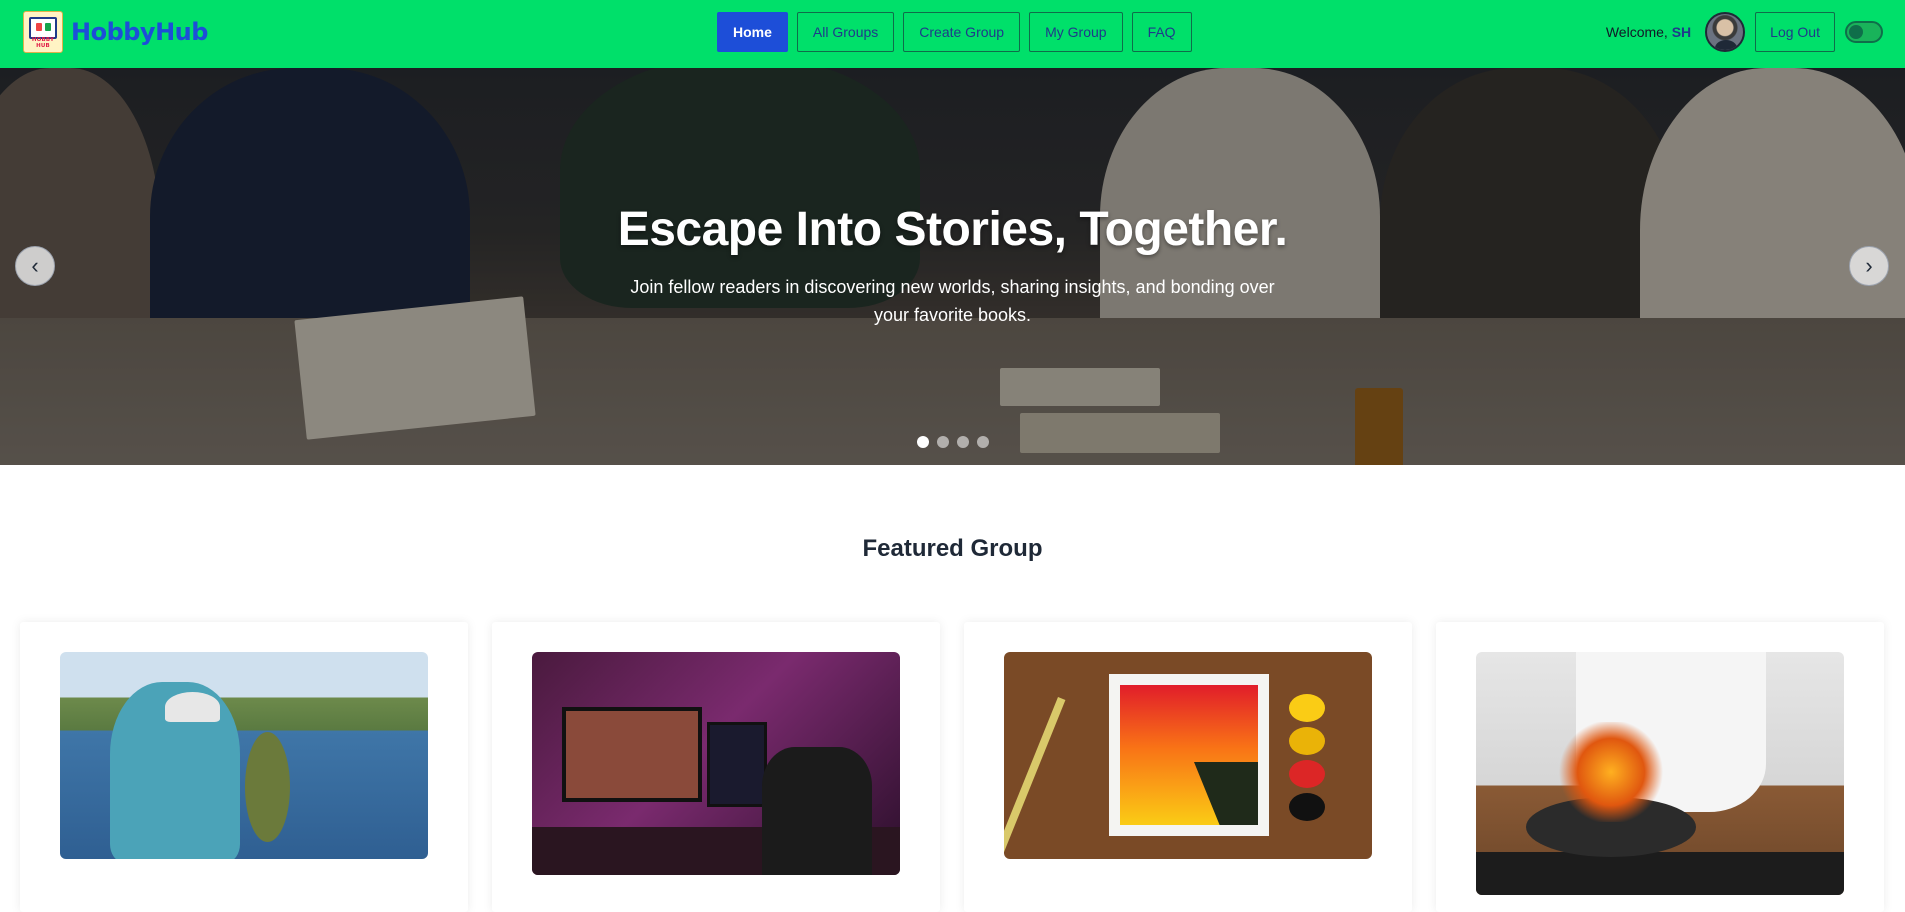  I want to click on chevron-left-icon: ‹, so click(35, 265).